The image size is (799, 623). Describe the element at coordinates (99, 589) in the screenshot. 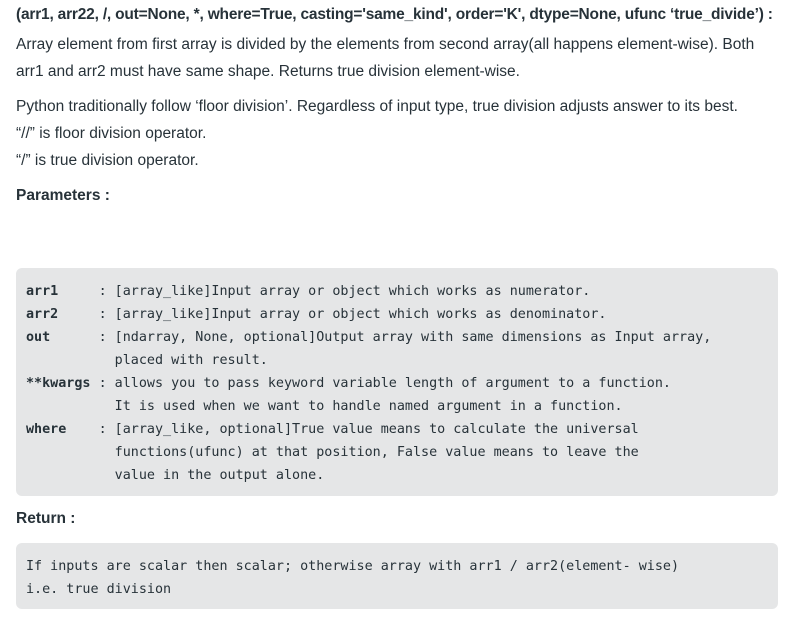

I see `code-line: i.e. true division` at that location.